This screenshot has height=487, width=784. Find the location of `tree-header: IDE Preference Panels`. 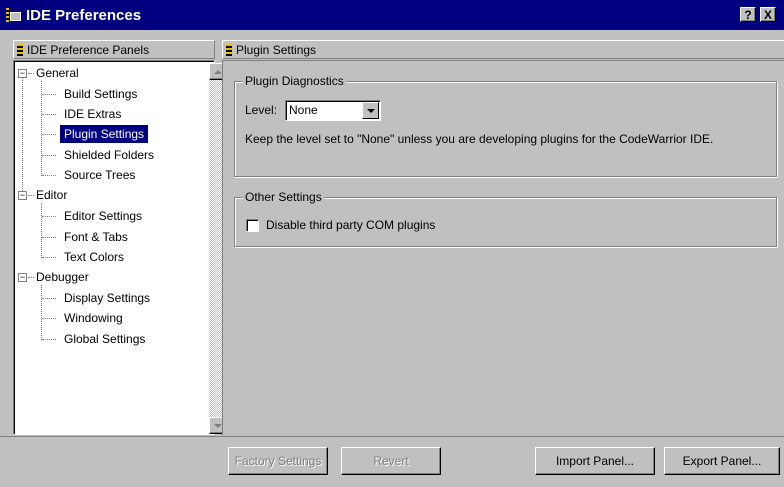

tree-header: IDE Preference Panels is located at coordinates (114, 49).